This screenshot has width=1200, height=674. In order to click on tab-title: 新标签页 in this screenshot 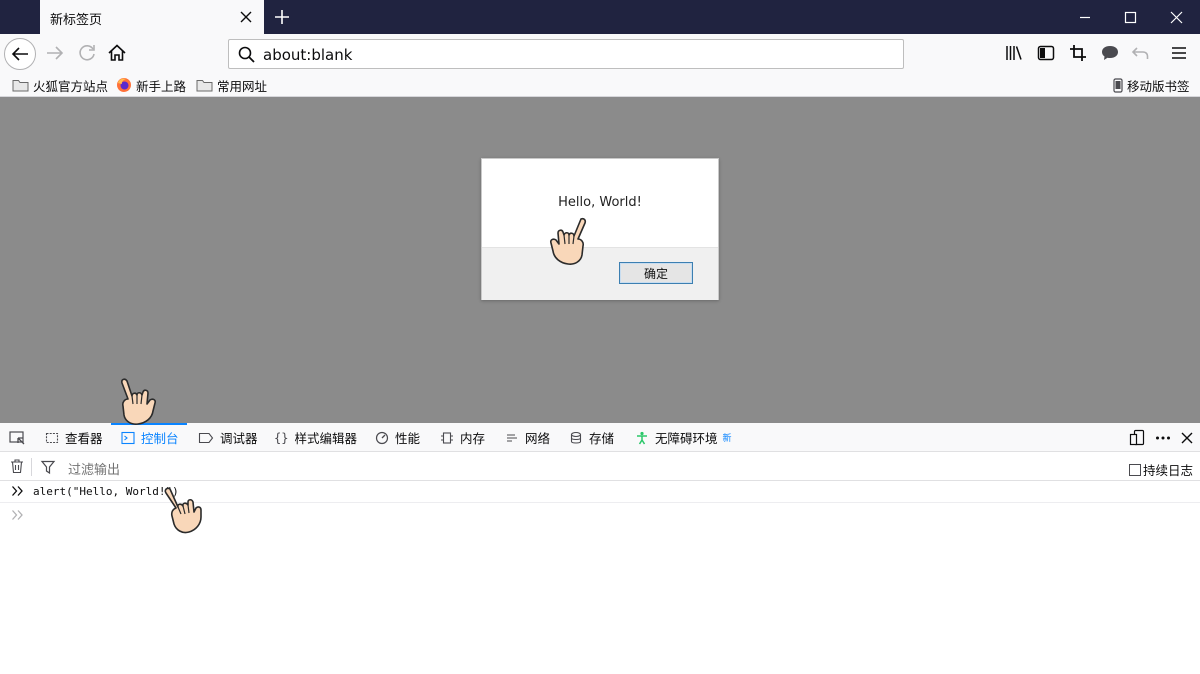, I will do `click(76, 20)`.